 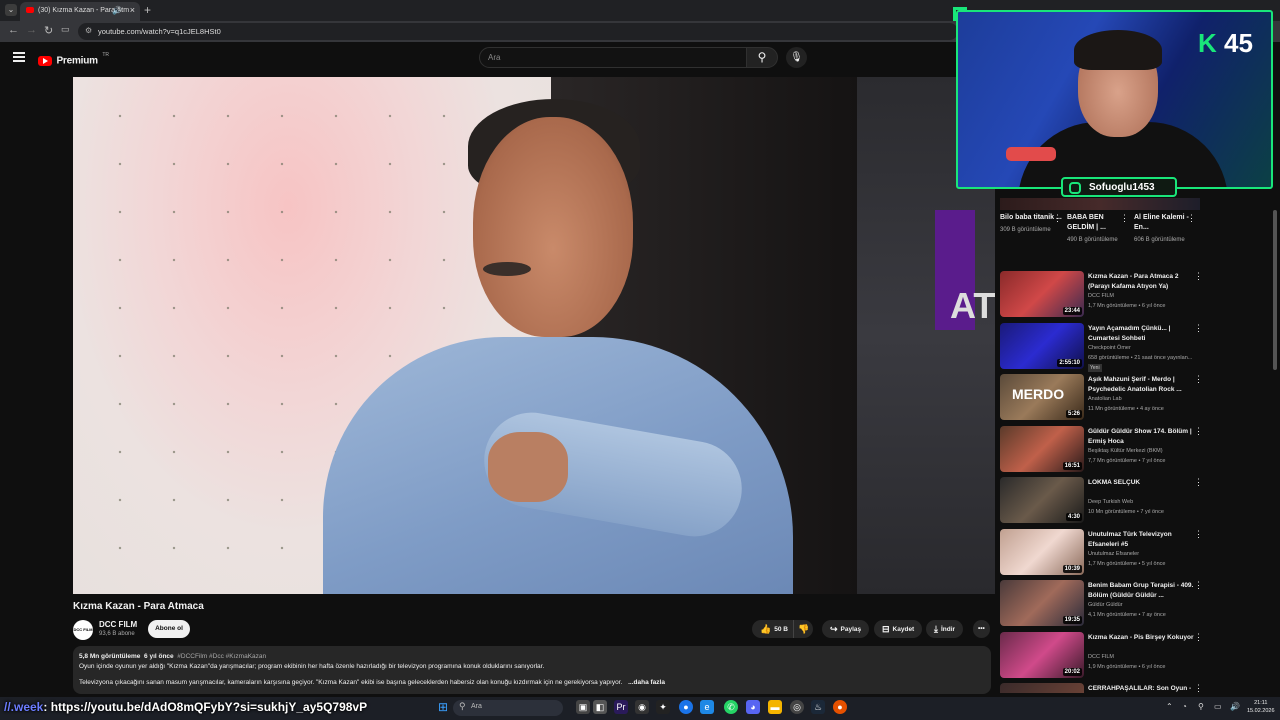 What do you see at coordinates (117, 10) in the screenshot?
I see `speaker-icon: 🔊` at bounding box center [117, 10].